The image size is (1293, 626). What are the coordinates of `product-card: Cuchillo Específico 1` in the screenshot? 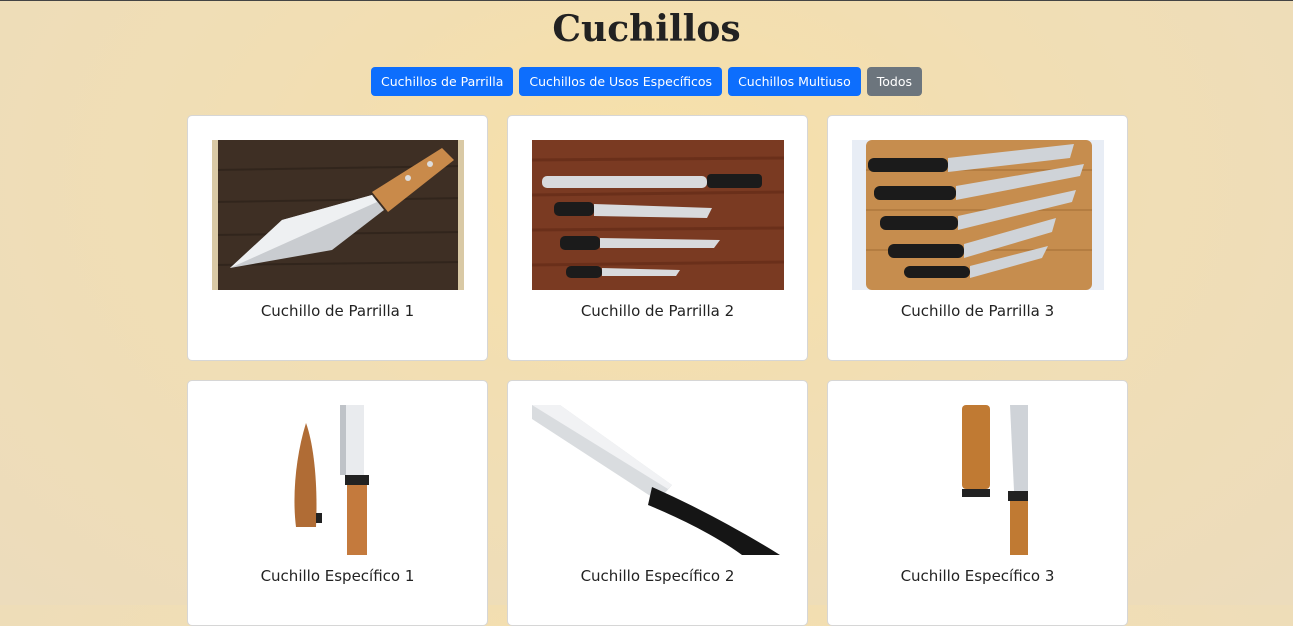 It's located at (337, 503).